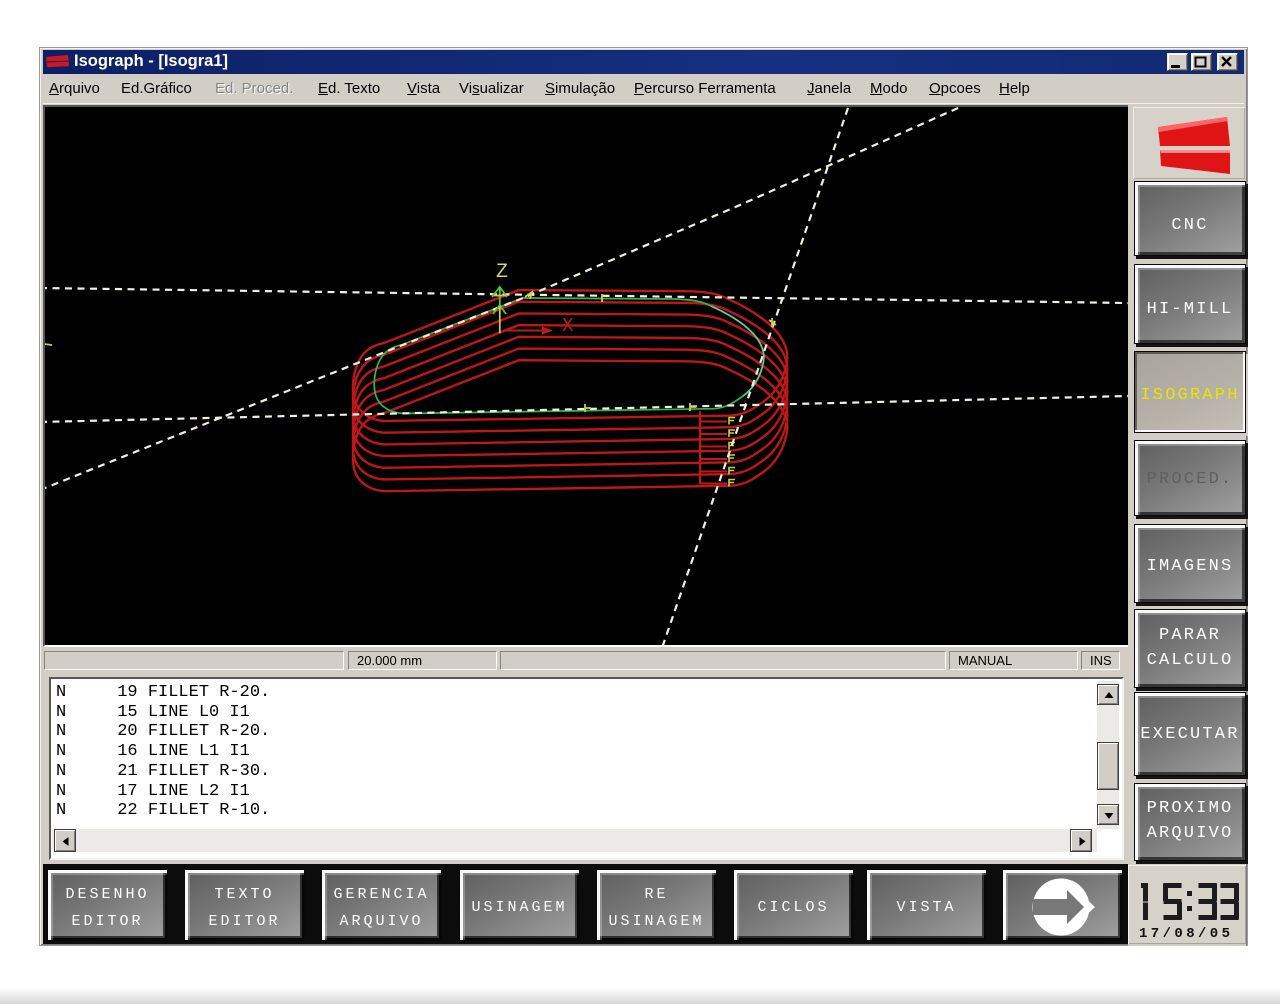 The width and height of the screenshot is (1280, 1004). Describe the element at coordinates (568, 326) in the screenshot. I see `svg-text: X` at that location.